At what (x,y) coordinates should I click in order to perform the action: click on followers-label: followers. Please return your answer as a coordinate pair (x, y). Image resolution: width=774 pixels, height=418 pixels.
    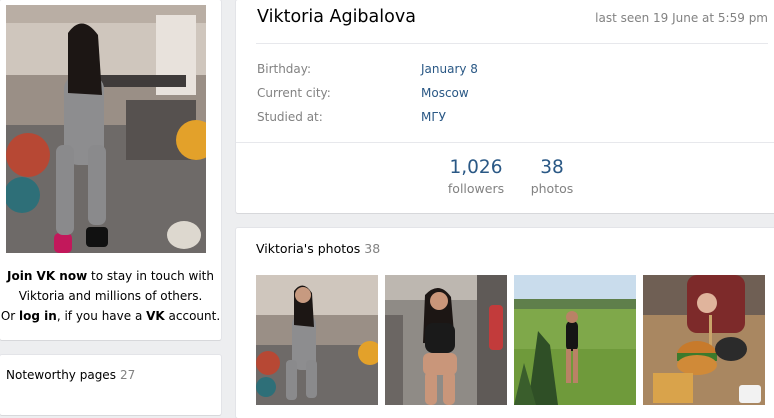
    Looking at the image, I should click on (476, 188).